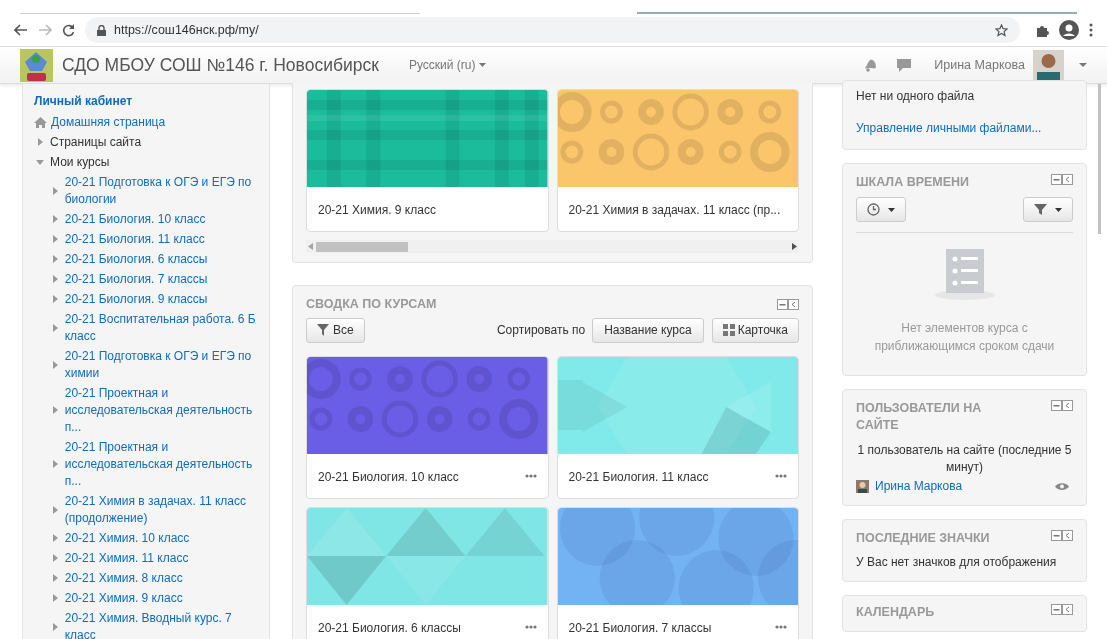 The height and width of the screenshot is (639, 1107). Describe the element at coordinates (755, 330) in the screenshot. I see `view-button: Карточка` at that location.